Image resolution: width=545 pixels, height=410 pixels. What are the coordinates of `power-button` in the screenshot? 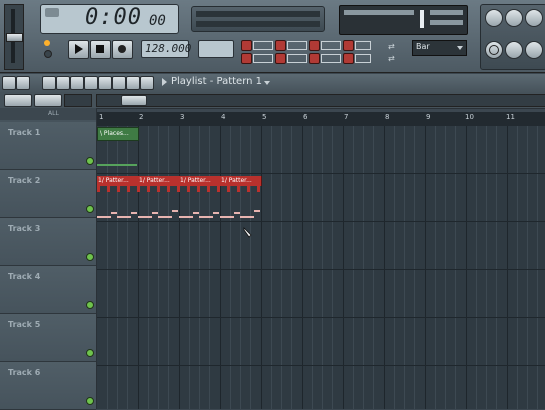 It's located at (494, 50).